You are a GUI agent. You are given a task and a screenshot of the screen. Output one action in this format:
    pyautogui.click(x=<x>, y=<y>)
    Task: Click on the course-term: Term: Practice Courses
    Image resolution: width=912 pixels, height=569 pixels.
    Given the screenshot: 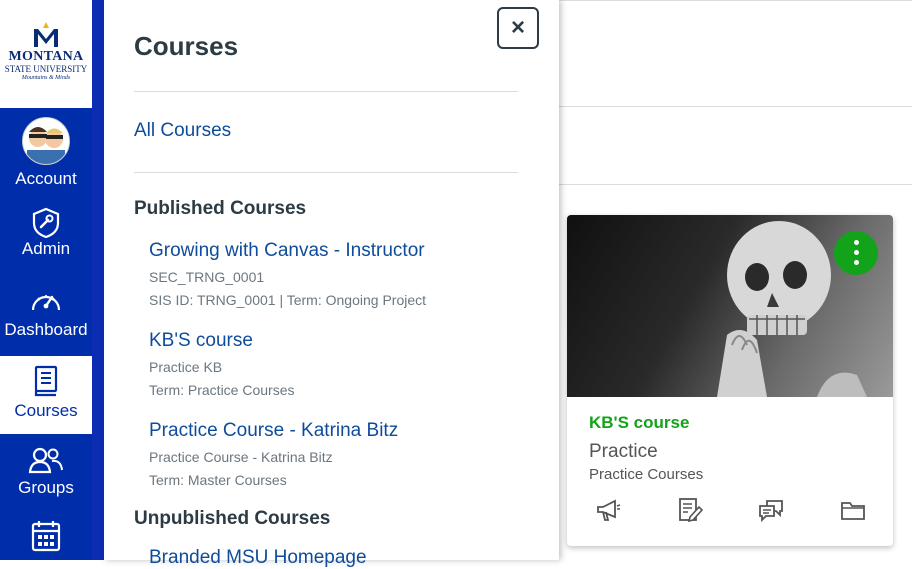 What is the action you would take?
    pyautogui.click(x=222, y=390)
    